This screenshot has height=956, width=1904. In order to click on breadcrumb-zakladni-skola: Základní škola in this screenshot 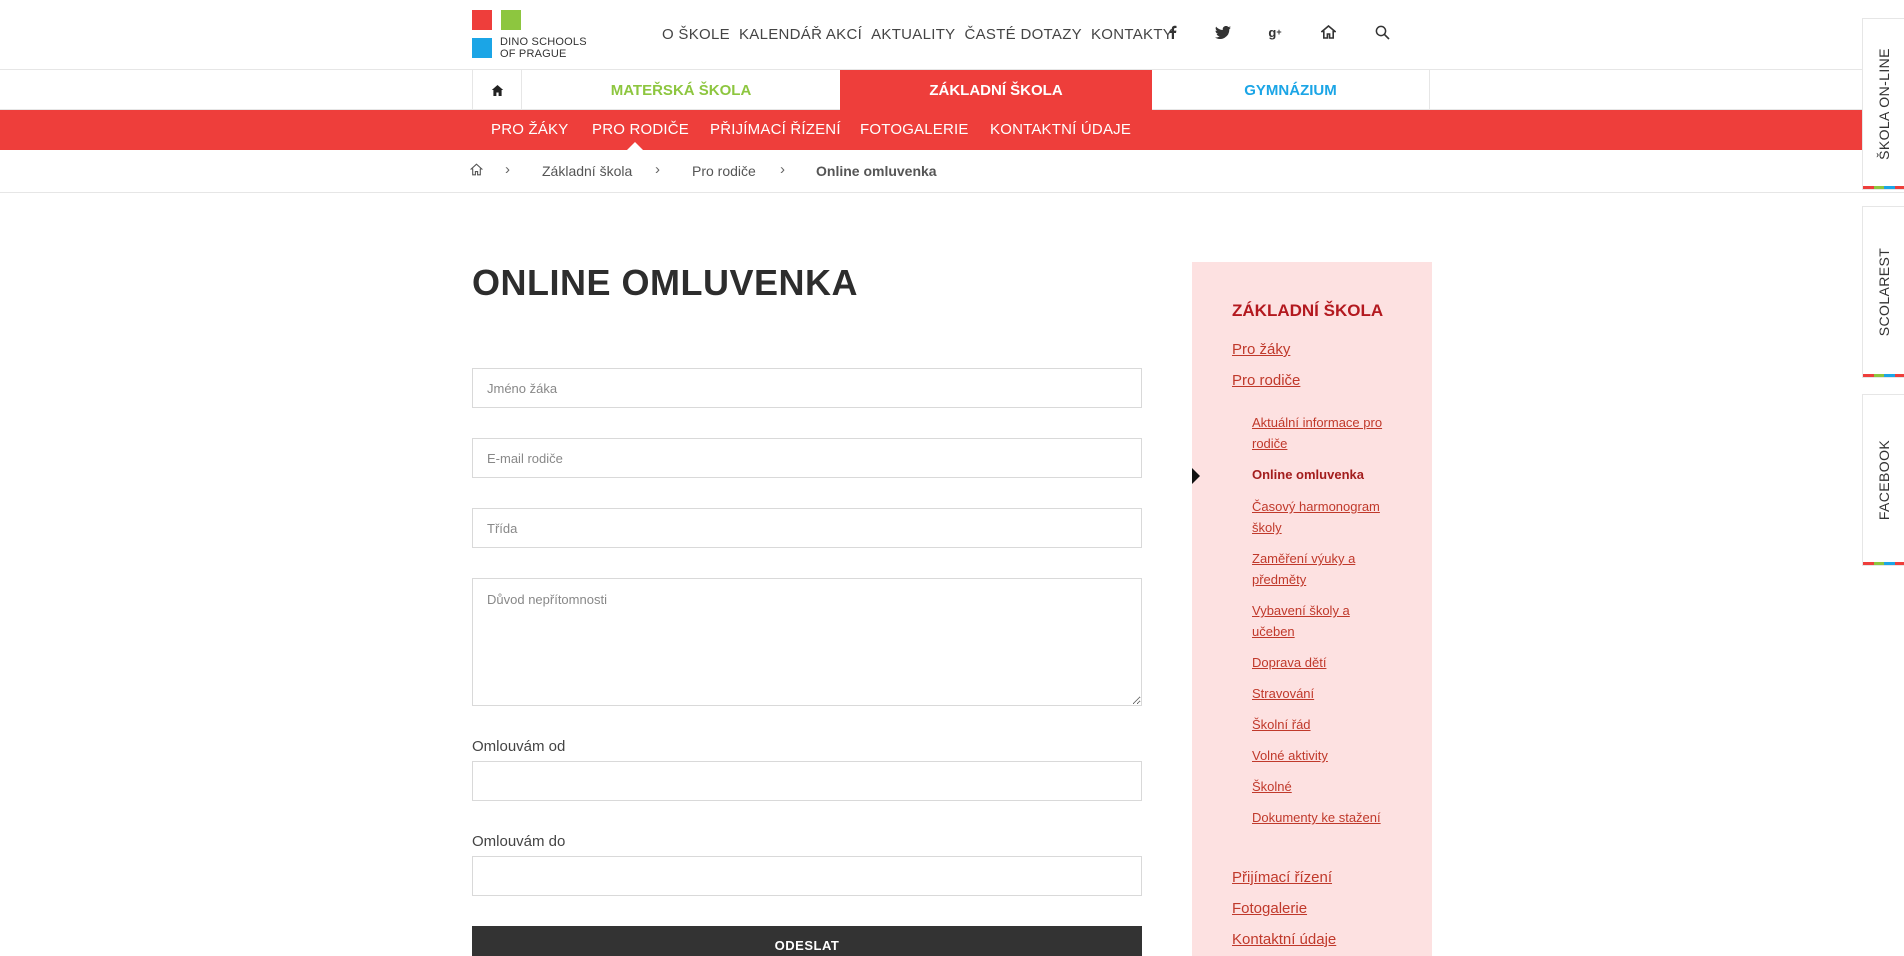, I will do `click(587, 171)`.